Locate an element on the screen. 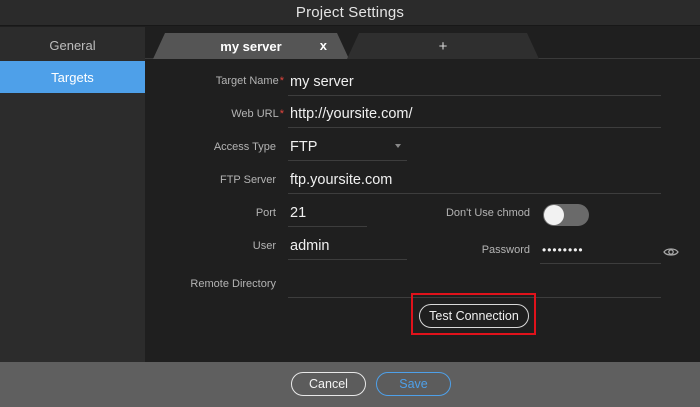  tab-label: my server is located at coordinates (251, 46).